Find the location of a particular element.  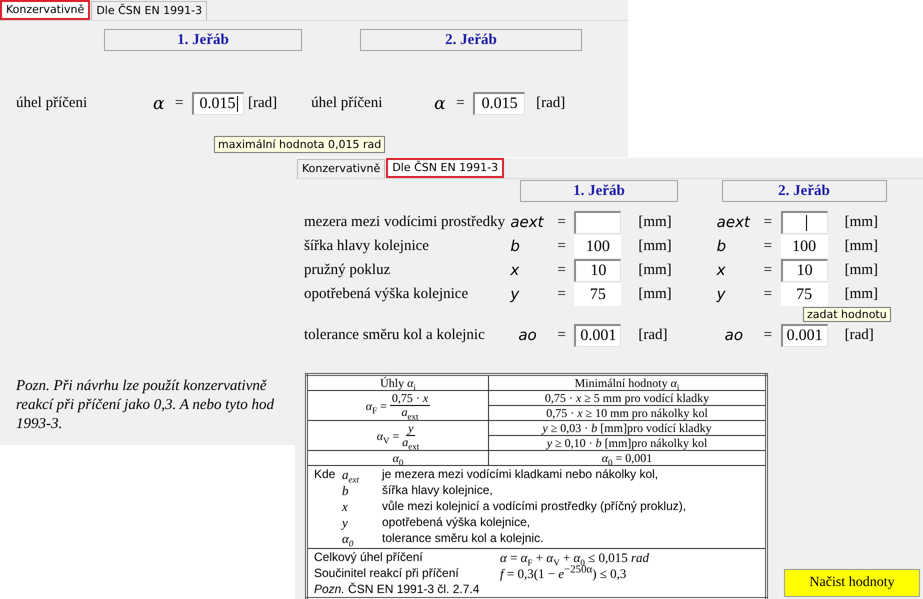

formula-text: α$_{0}$ is located at coordinates (398, 458).